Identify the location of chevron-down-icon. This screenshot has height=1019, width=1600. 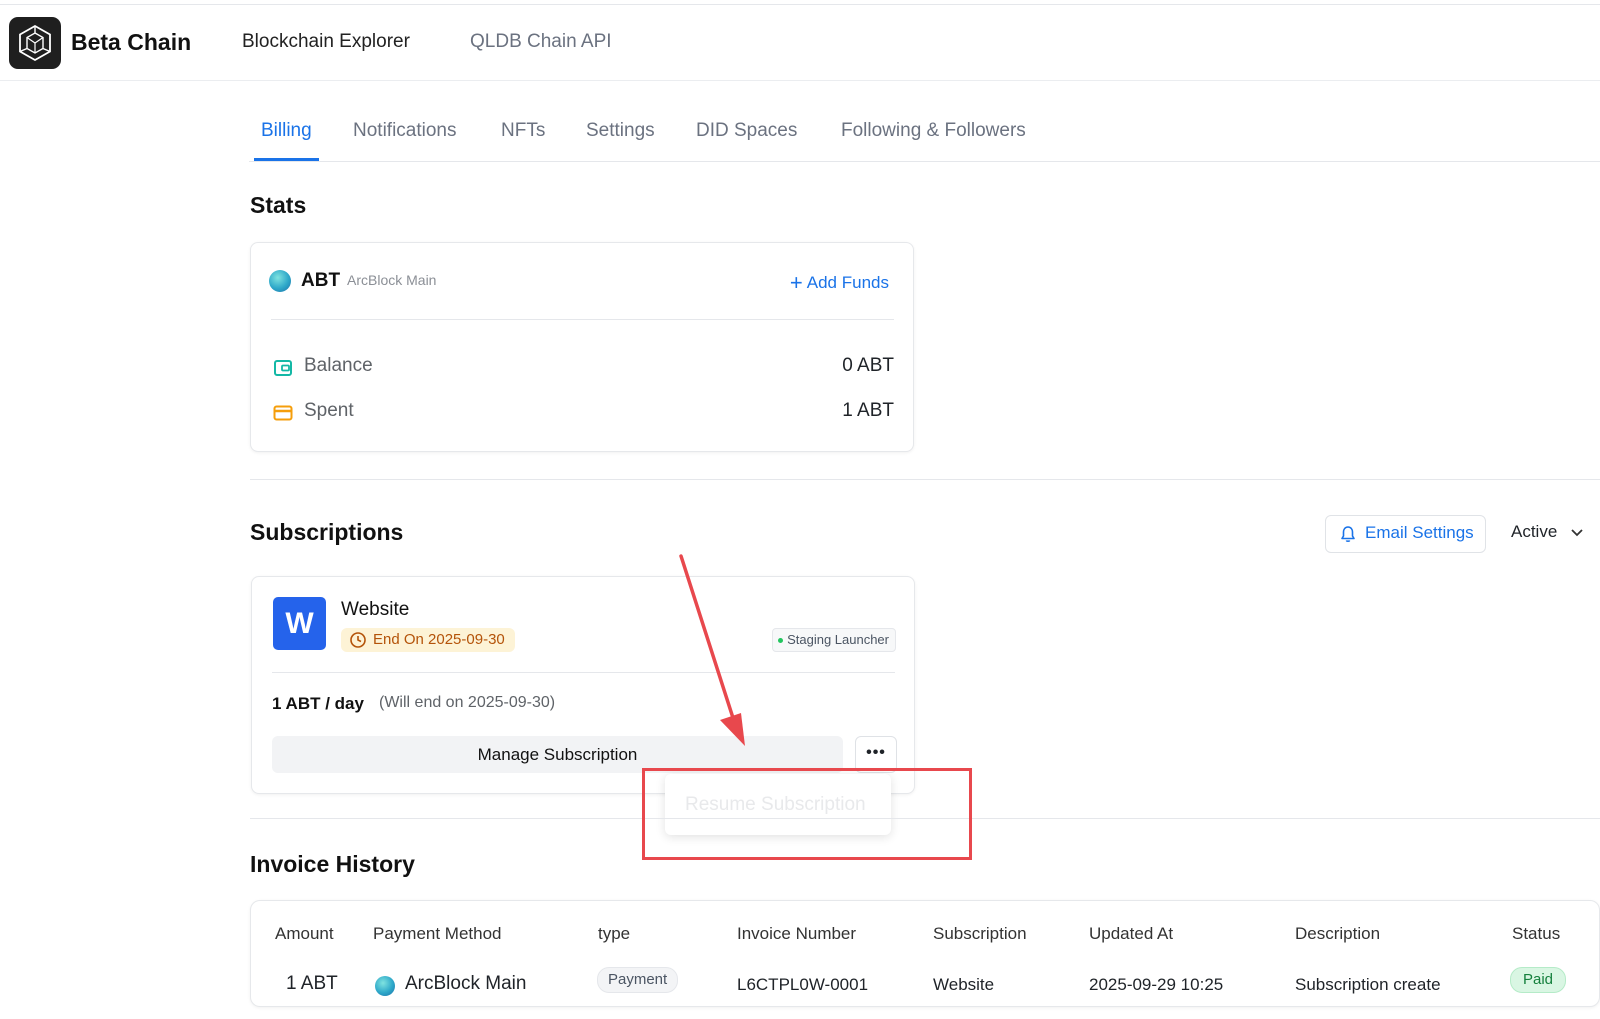
(1577, 533).